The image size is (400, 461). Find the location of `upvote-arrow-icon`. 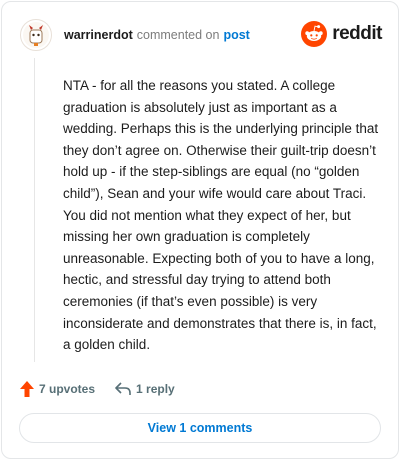

upvote-arrow-icon is located at coordinates (27, 389).